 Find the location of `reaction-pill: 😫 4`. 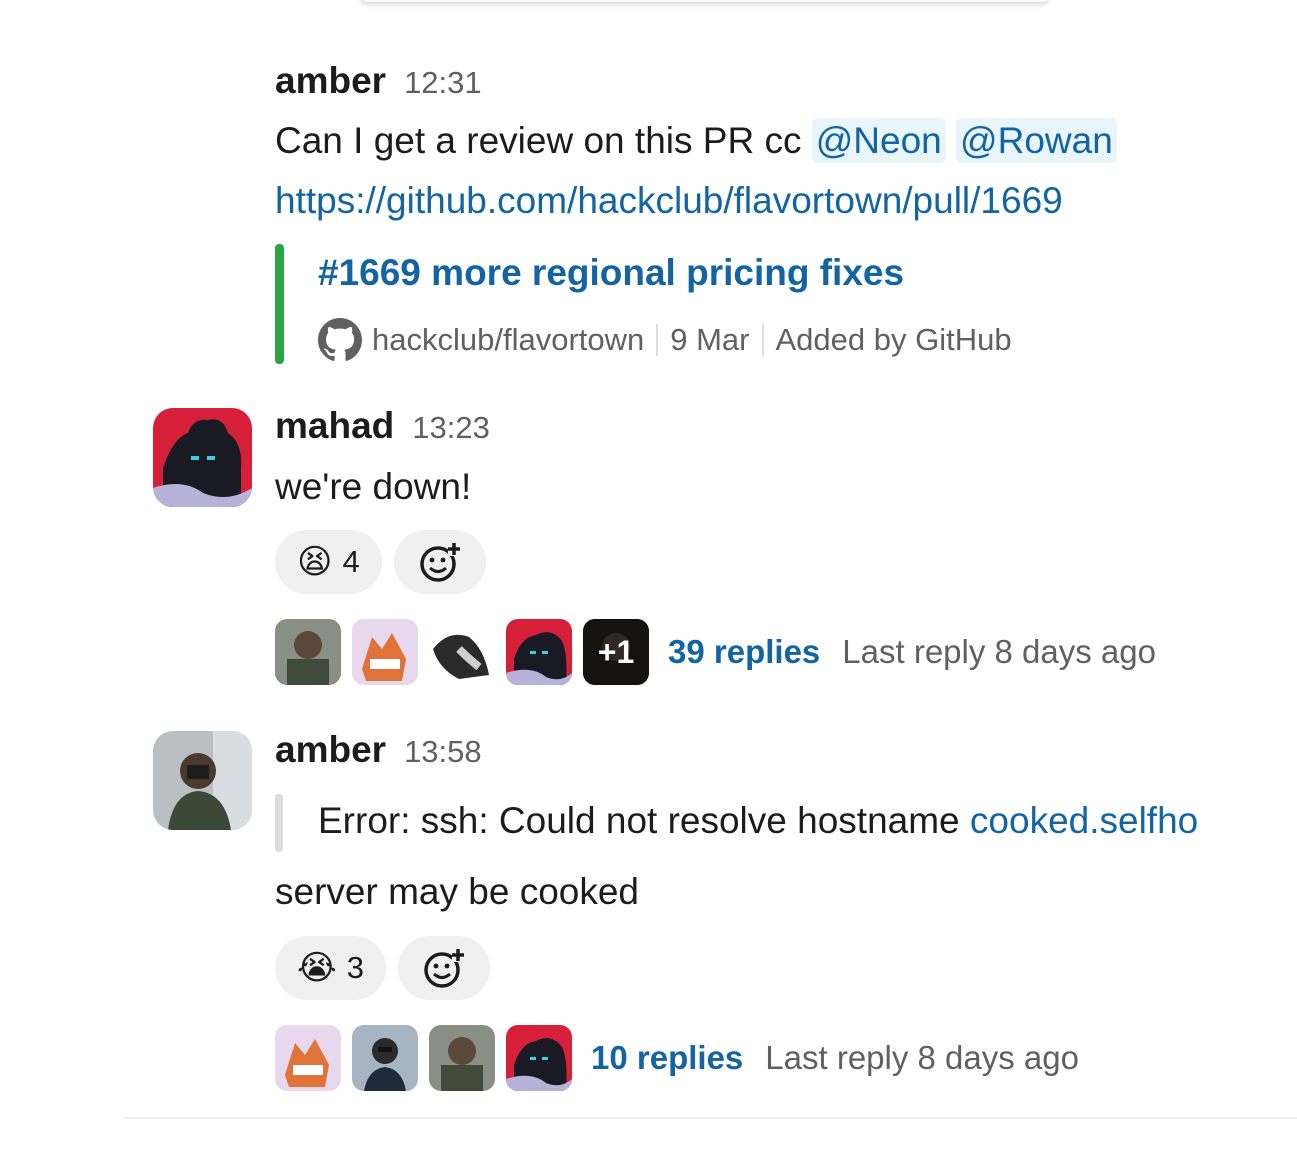

reaction-pill: 😫 4 is located at coordinates (328, 562).